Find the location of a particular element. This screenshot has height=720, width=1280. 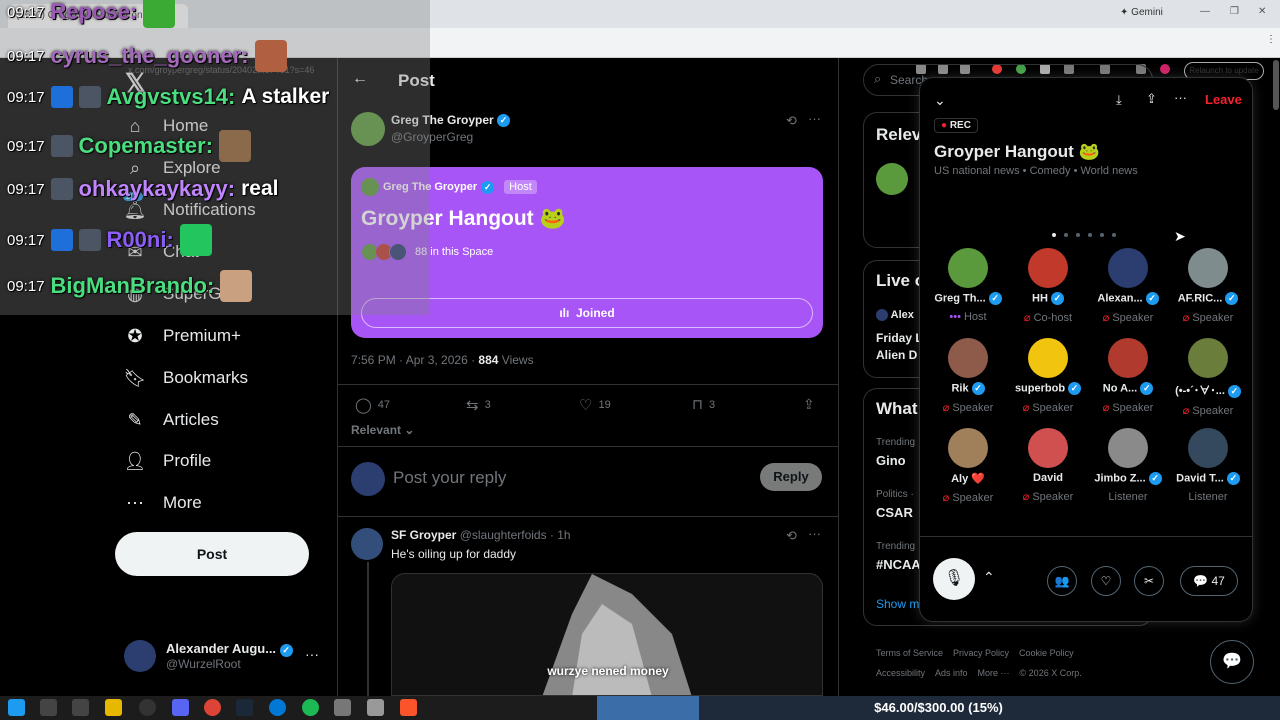

chat-username: cyrus_the_gooner: is located at coordinates (150, 56).